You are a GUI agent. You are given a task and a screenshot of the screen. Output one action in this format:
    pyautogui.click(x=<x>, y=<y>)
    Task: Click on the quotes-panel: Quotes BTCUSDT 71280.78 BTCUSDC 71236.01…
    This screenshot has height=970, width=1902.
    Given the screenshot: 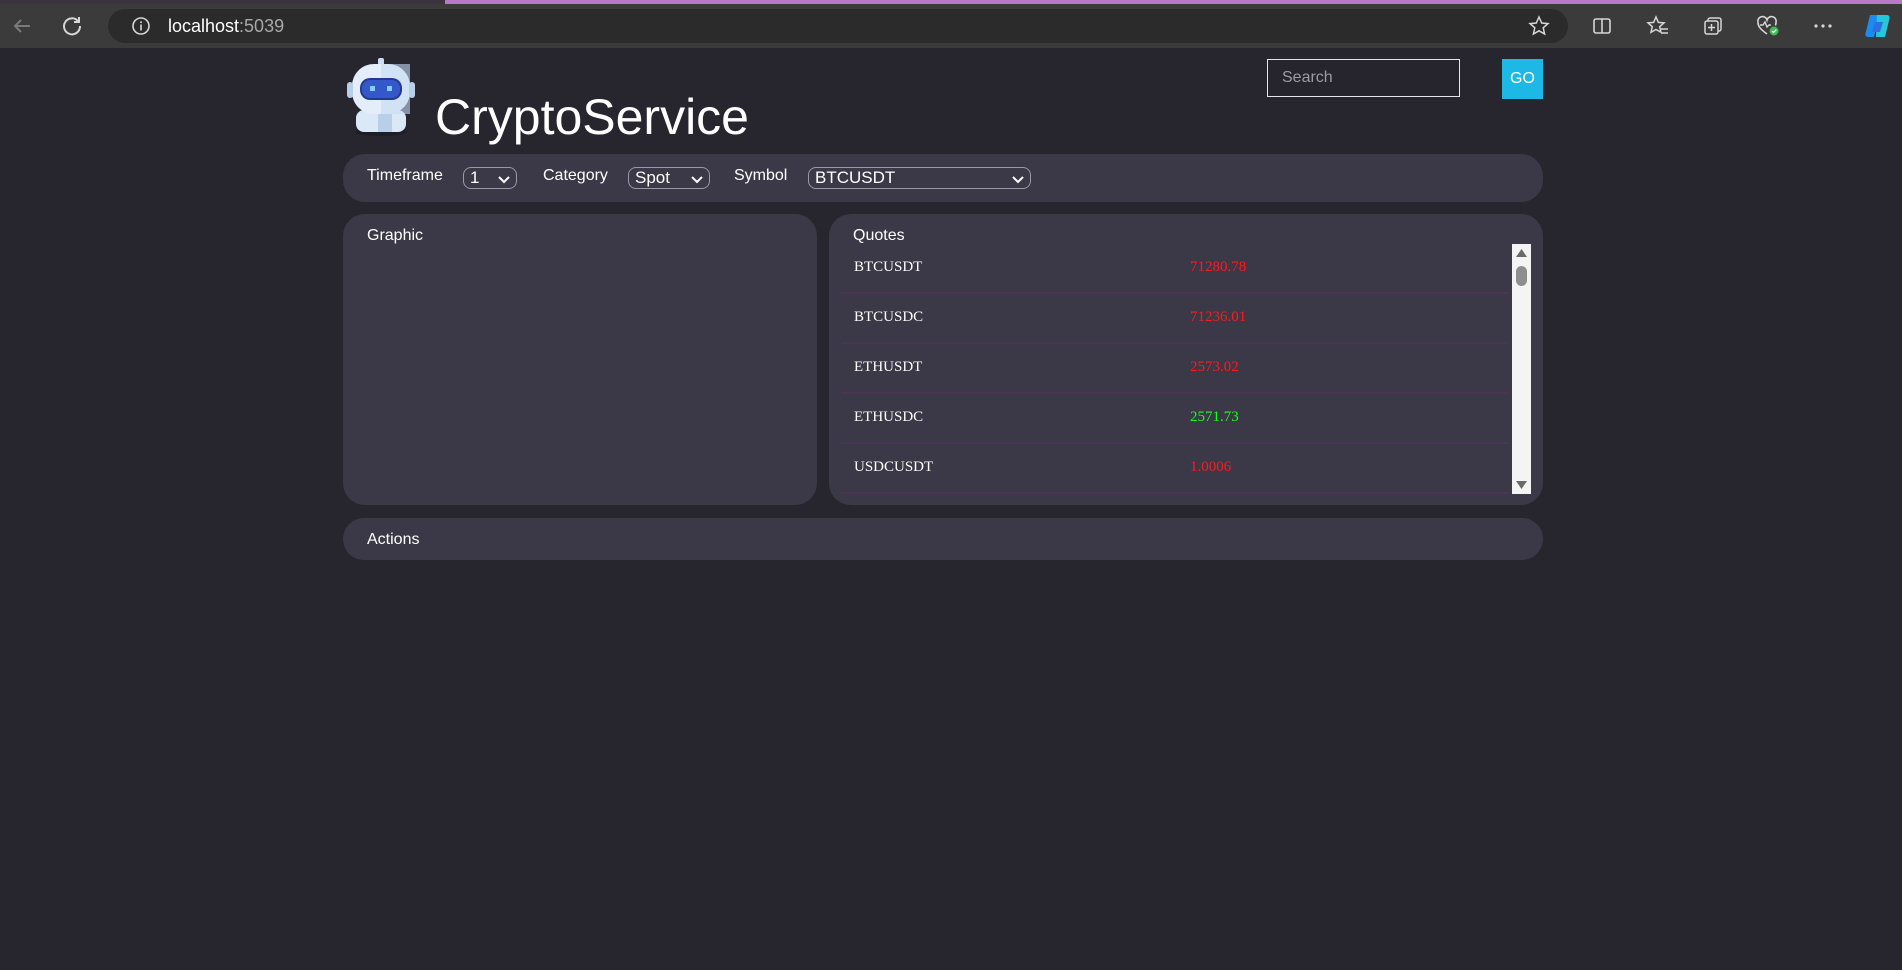 What is the action you would take?
    pyautogui.click(x=1186, y=359)
    